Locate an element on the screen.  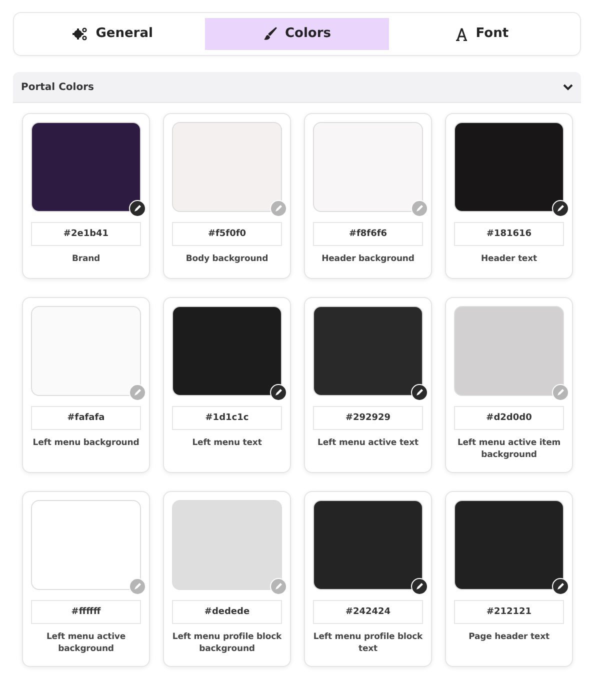
hex-field: #242424 is located at coordinates (368, 612).